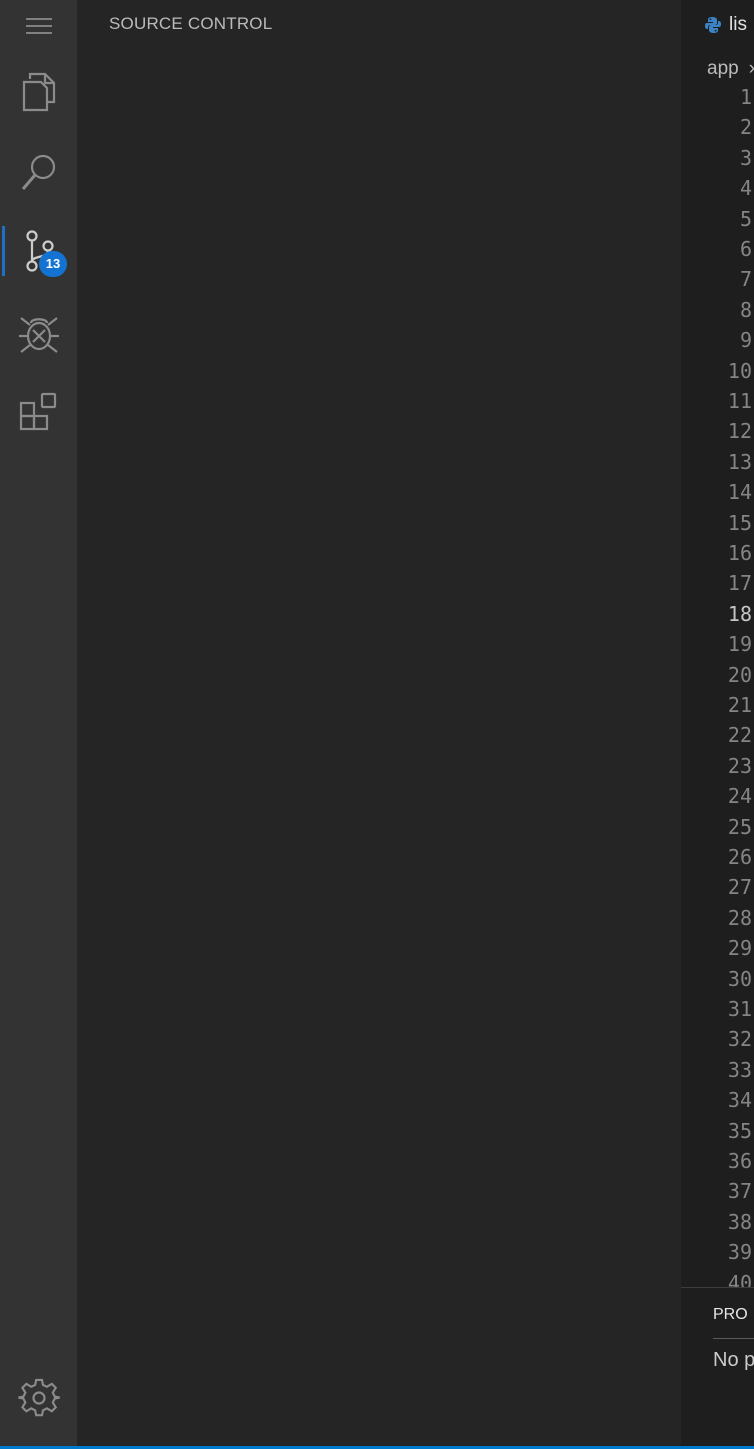  What do you see at coordinates (739, 826) in the screenshot?
I see `line-number: 25` at bounding box center [739, 826].